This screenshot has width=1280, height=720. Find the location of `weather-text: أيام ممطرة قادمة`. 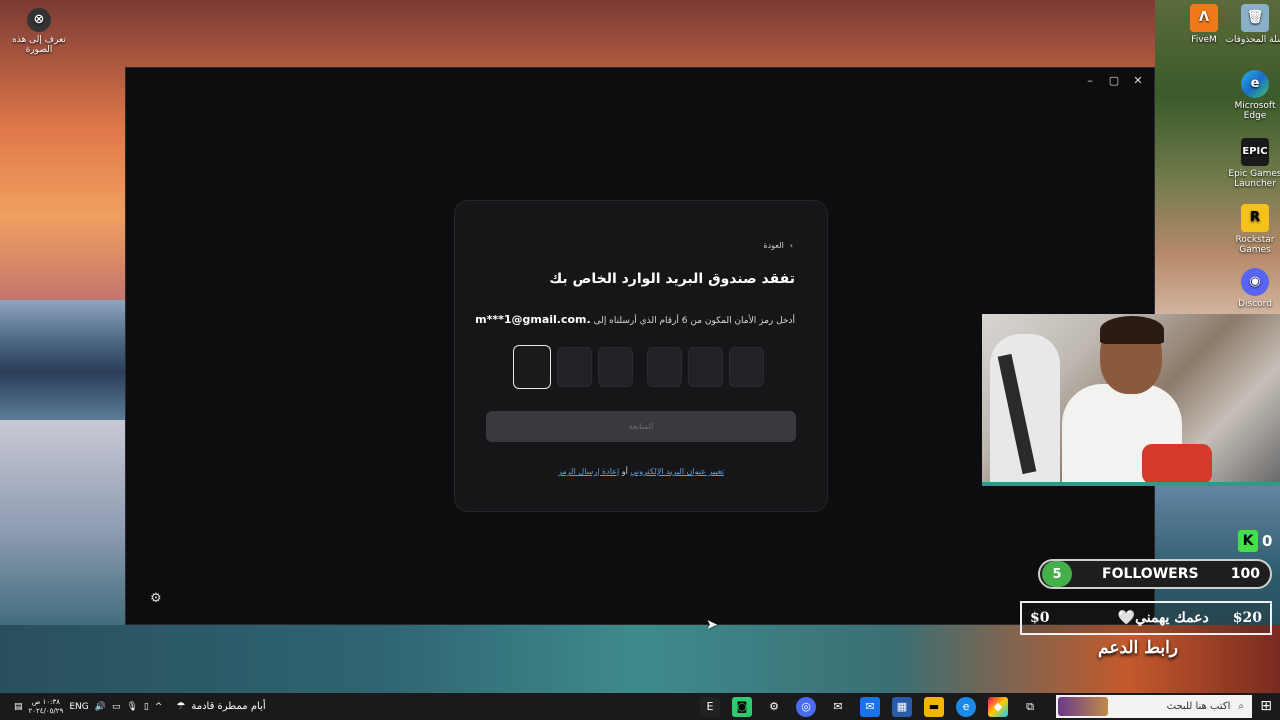

weather-text: أيام ممطرة قادمة is located at coordinates (228, 706).